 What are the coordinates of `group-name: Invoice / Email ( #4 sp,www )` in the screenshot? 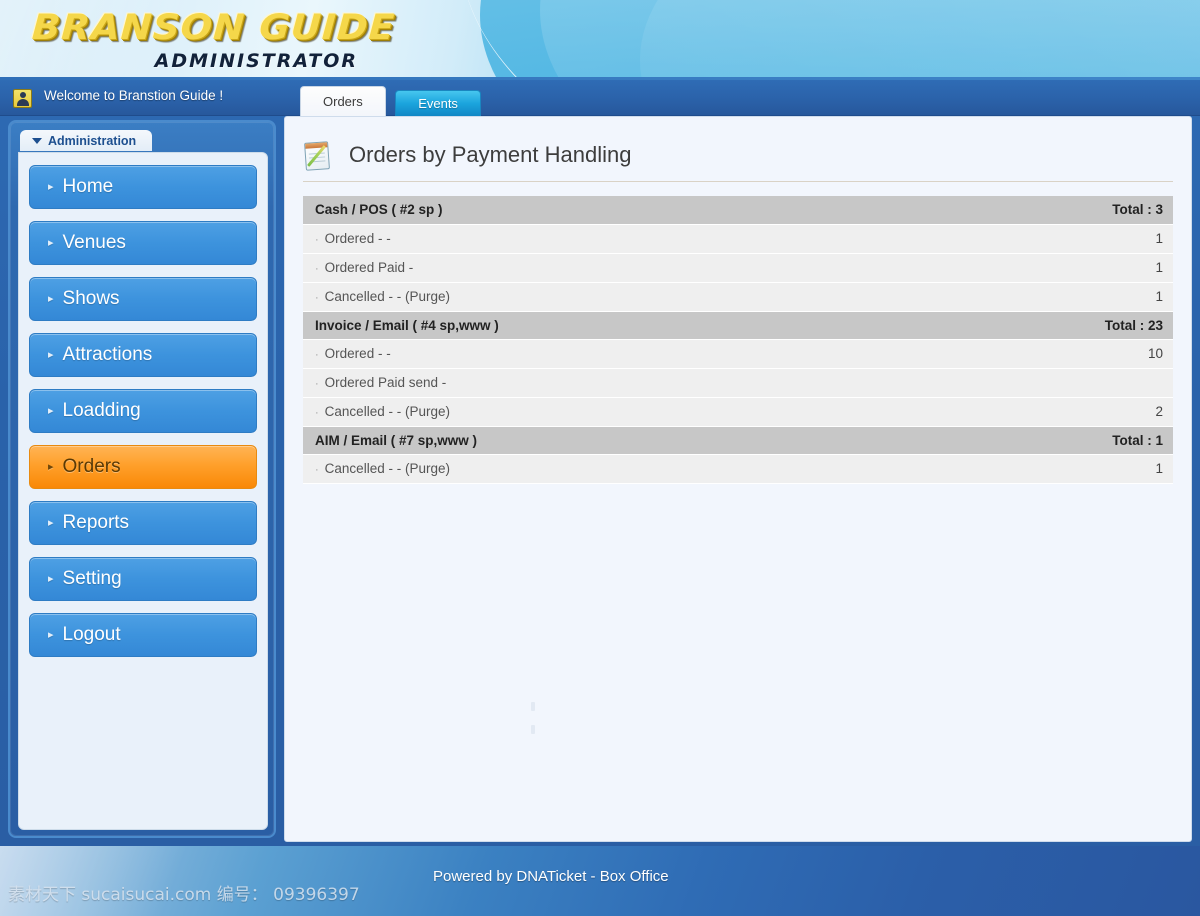 It's located at (639, 325).